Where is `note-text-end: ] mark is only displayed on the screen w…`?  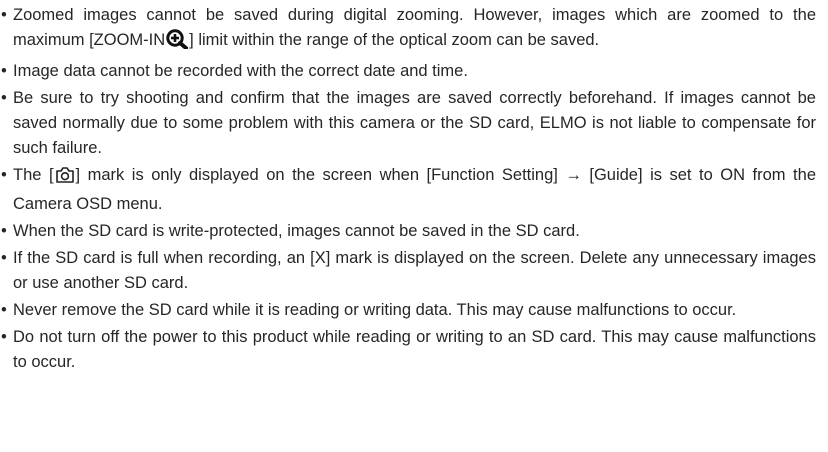 note-text-end: ] mark is only displayed on the screen w… is located at coordinates (414, 189).